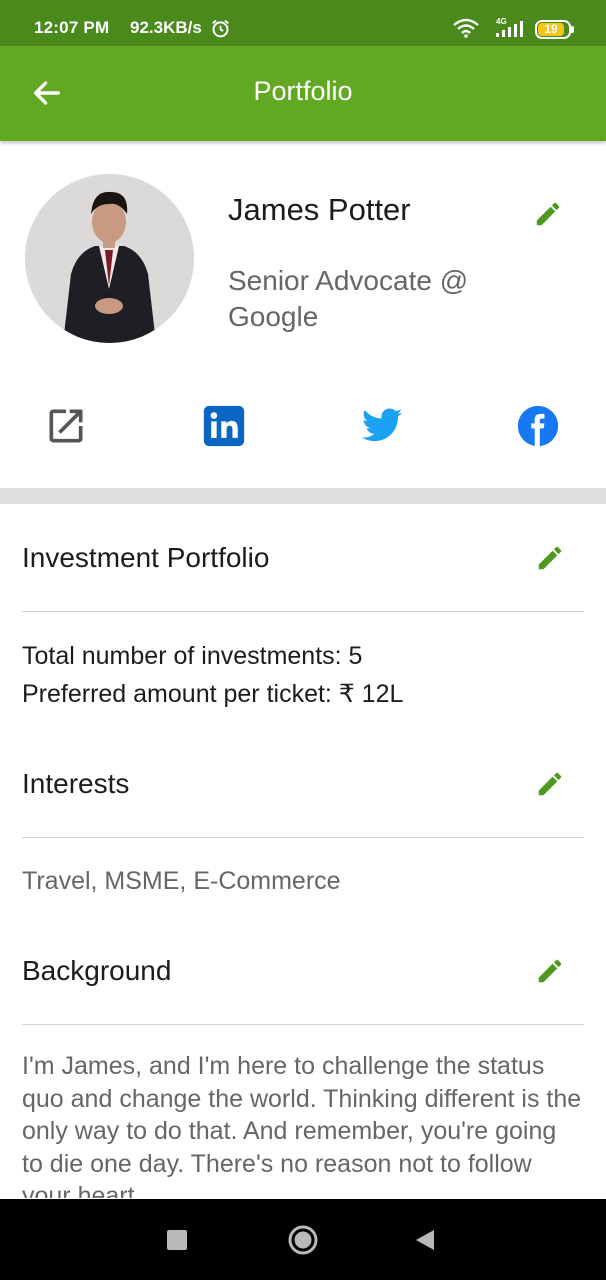  Describe the element at coordinates (382, 426) in the screenshot. I see `twitter-icon` at that location.